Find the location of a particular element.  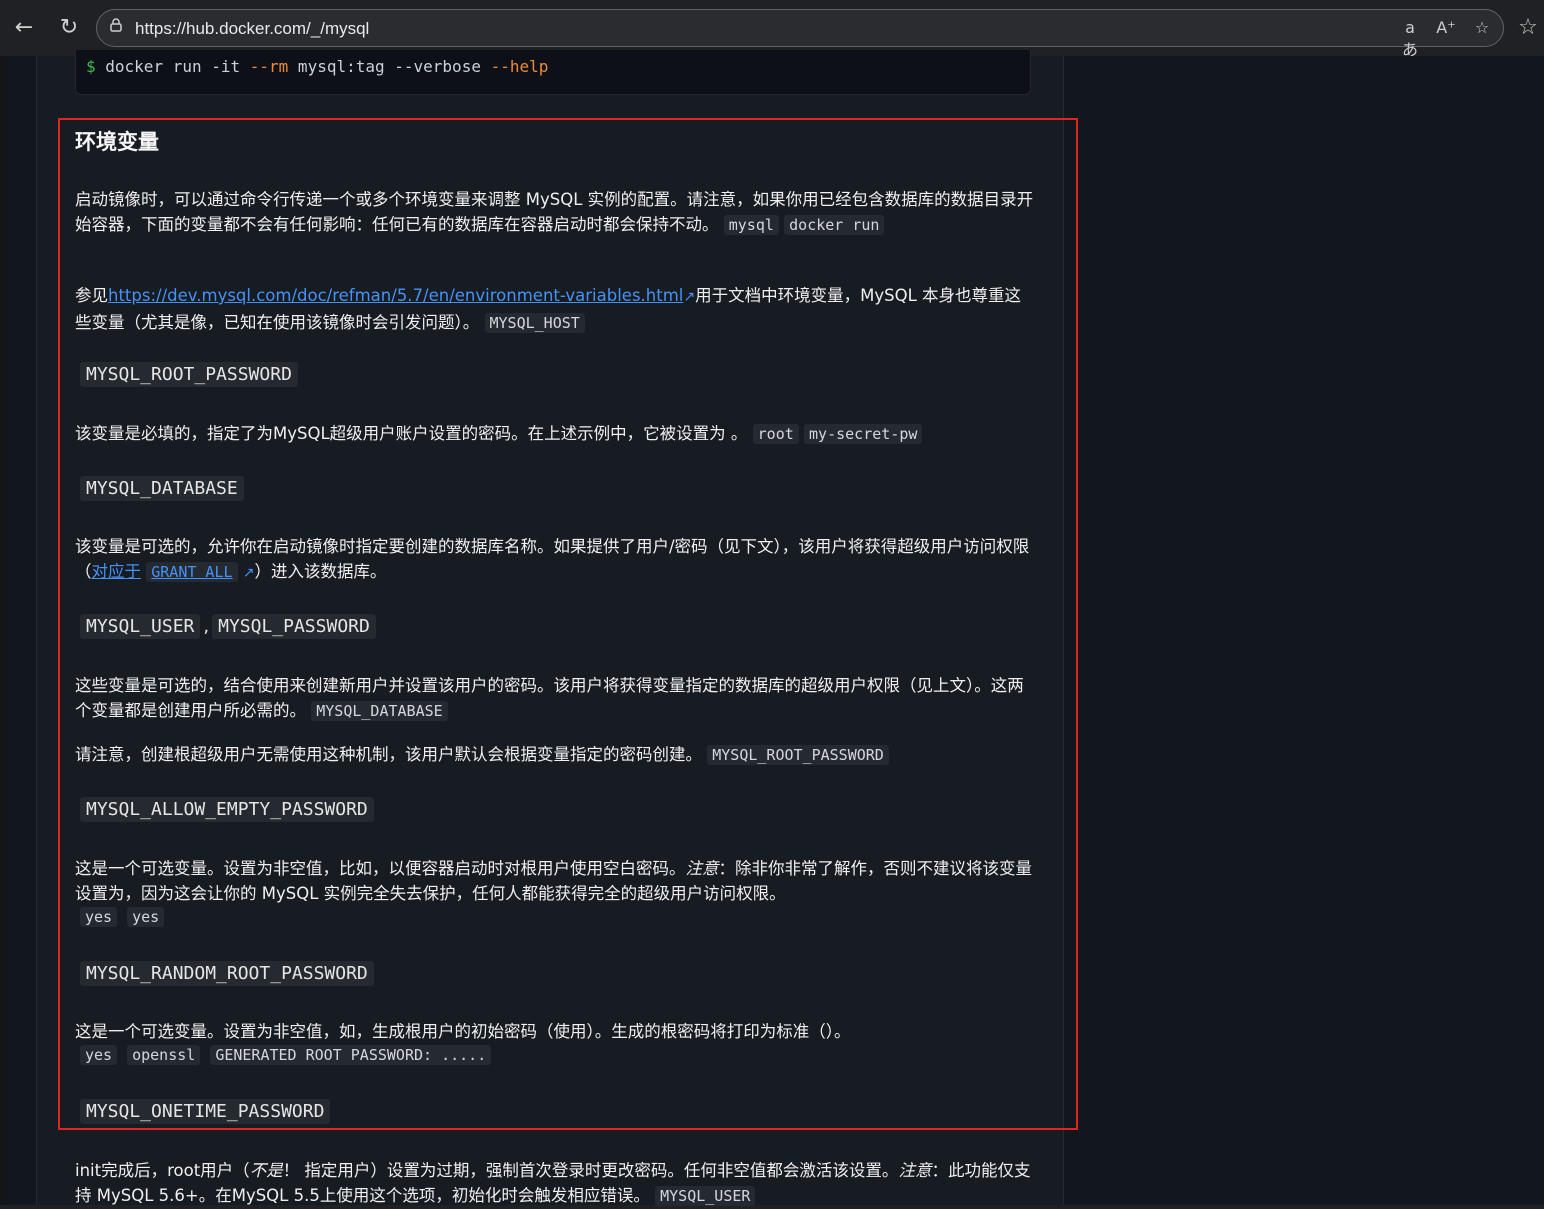

inline-code: MYSQL_ROOT_PASSWORD is located at coordinates (798, 755).